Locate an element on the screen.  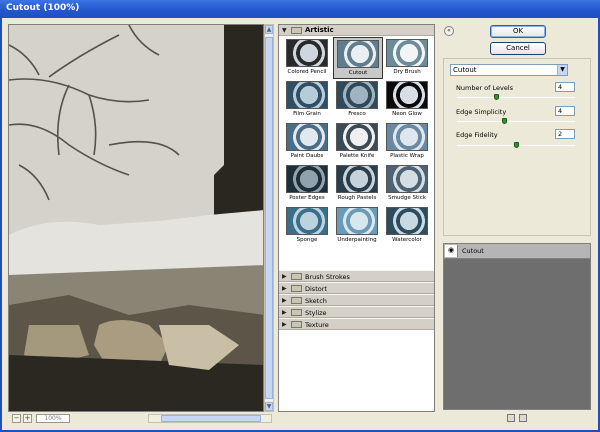
chevron-down-icon: ▼ is located at coordinates (562, 70).